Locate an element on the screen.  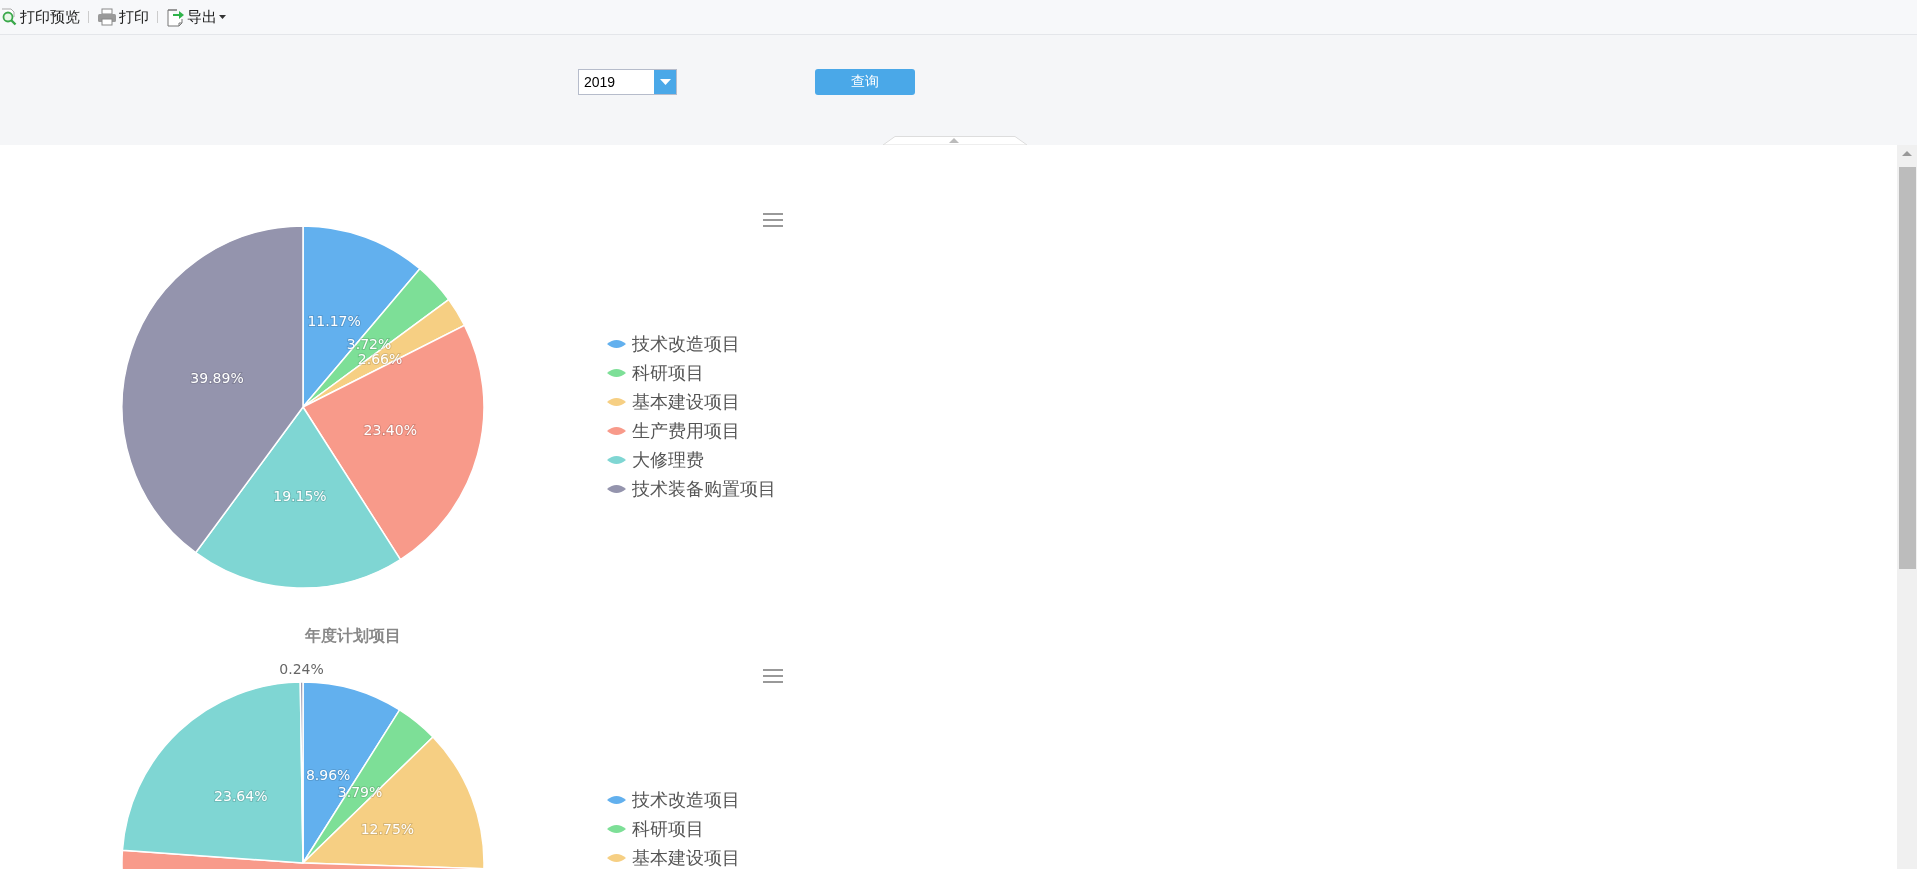
slice-label: 0.24% is located at coordinates (301, 669).